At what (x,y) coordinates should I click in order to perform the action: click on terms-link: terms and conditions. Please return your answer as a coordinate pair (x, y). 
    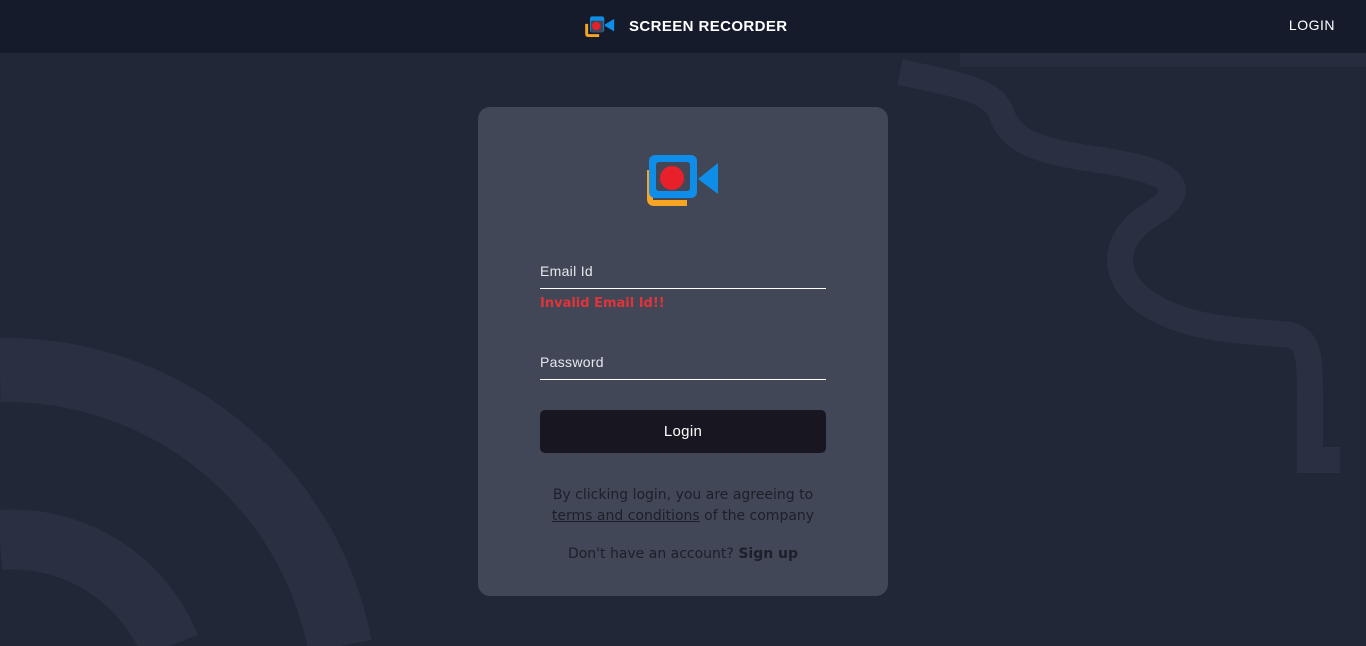
    Looking at the image, I should click on (626, 516).